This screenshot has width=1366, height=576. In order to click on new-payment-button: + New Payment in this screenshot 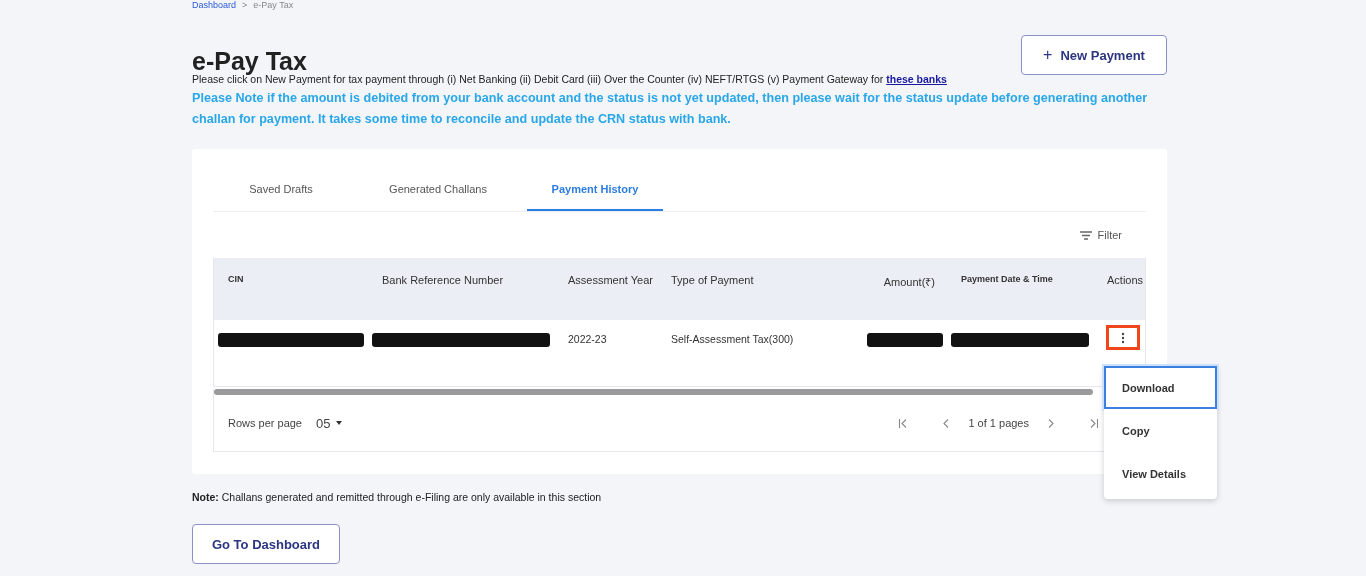, I will do `click(1094, 55)`.